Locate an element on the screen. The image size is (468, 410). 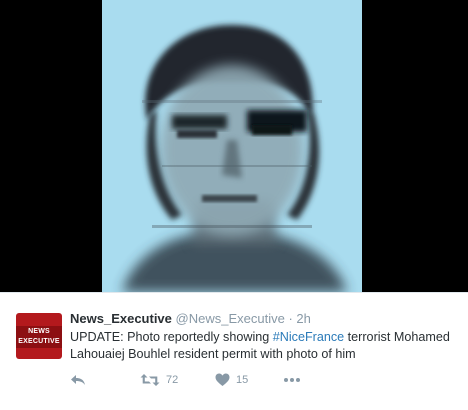
avatar-line2: EXECUTIVE is located at coordinates (39, 341).